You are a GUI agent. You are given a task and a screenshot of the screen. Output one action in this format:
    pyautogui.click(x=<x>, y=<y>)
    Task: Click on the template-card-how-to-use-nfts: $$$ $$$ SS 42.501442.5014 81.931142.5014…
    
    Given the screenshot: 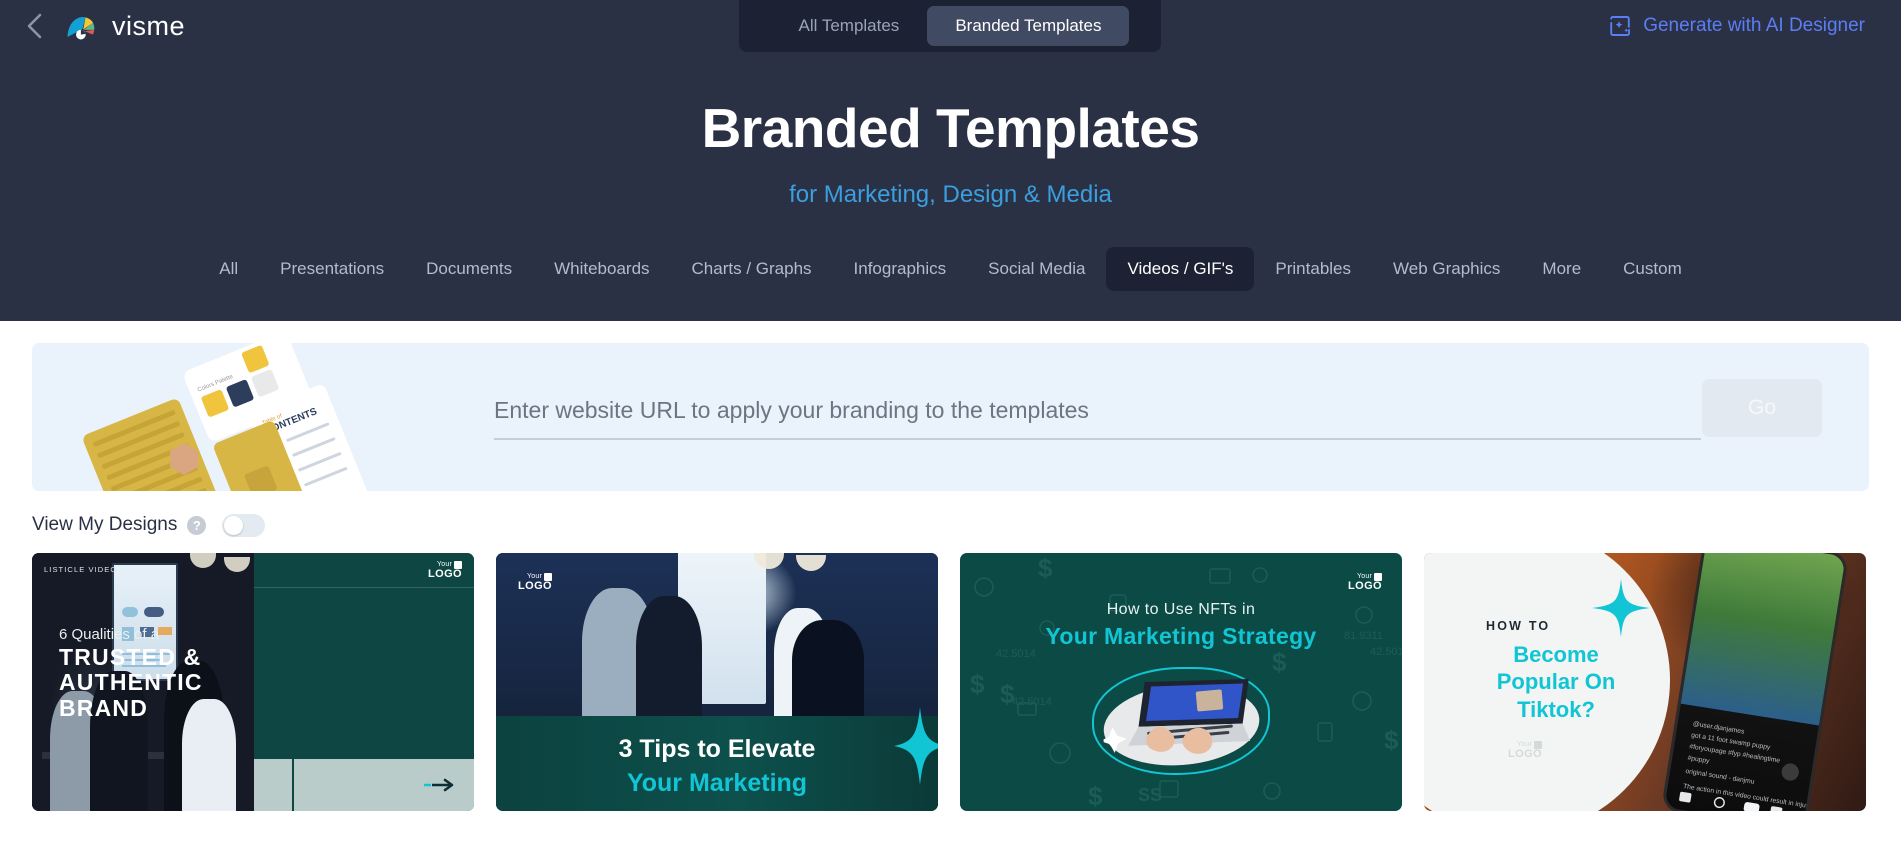 What is the action you would take?
    pyautogui.click(x=1181, y=681)
    